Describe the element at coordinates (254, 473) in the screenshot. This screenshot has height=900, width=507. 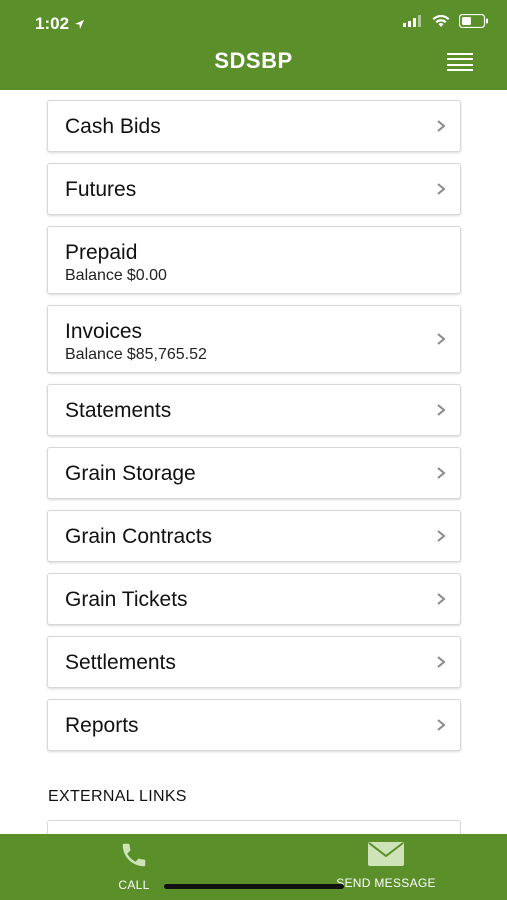
I see `menu-item-grain-storage: Grain Storage` at that location.